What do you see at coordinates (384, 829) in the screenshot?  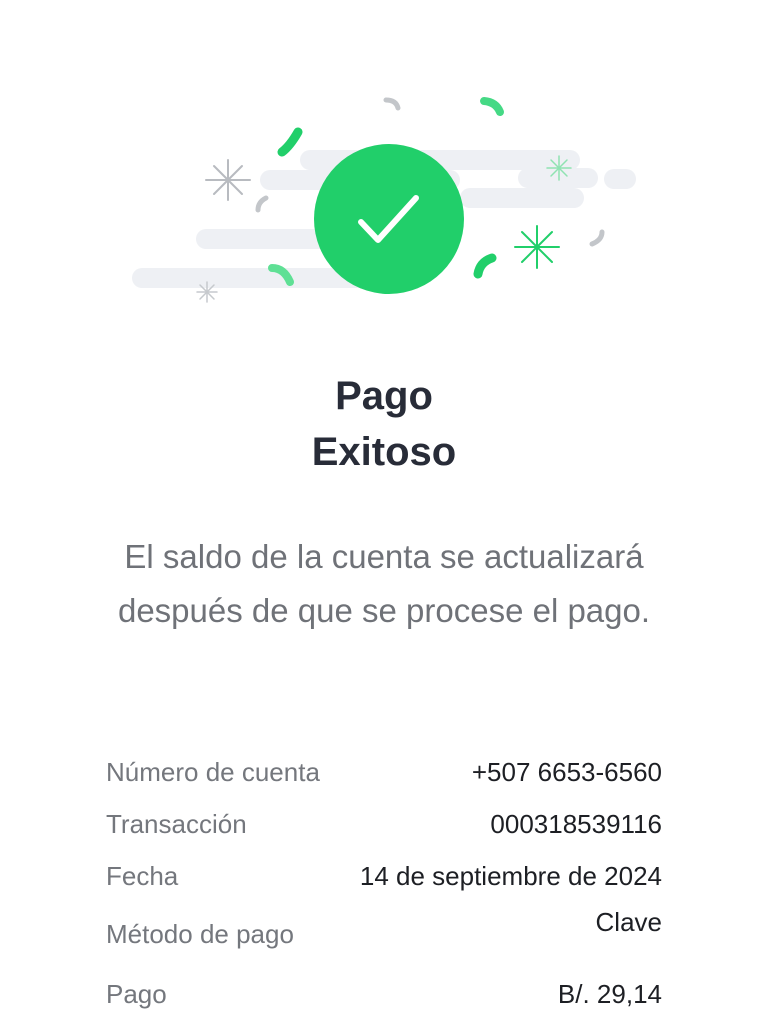 I see `detail-row-transaction: Transacción 000318539116` at bounding box center [384, 829].